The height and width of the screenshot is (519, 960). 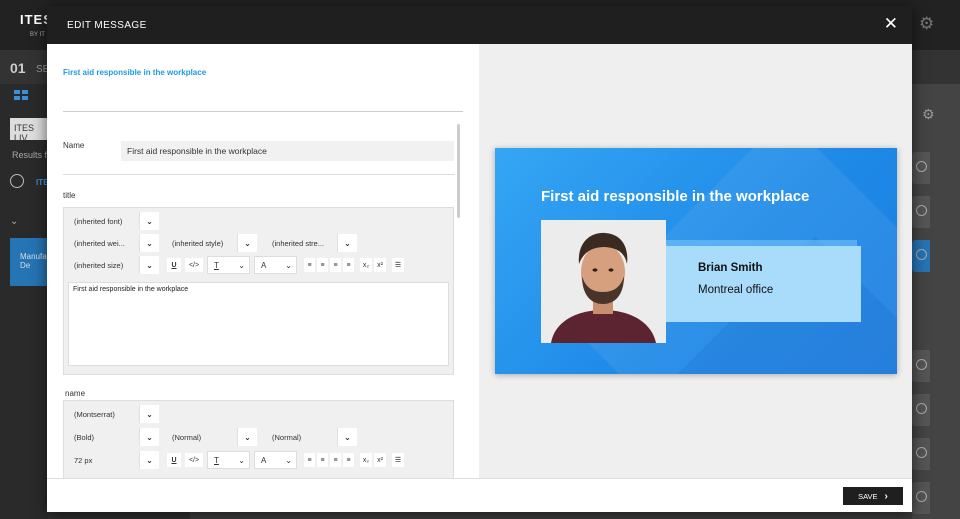 I want to click on font-size-select: 72 px ⌄, so click(x=111, y=460).